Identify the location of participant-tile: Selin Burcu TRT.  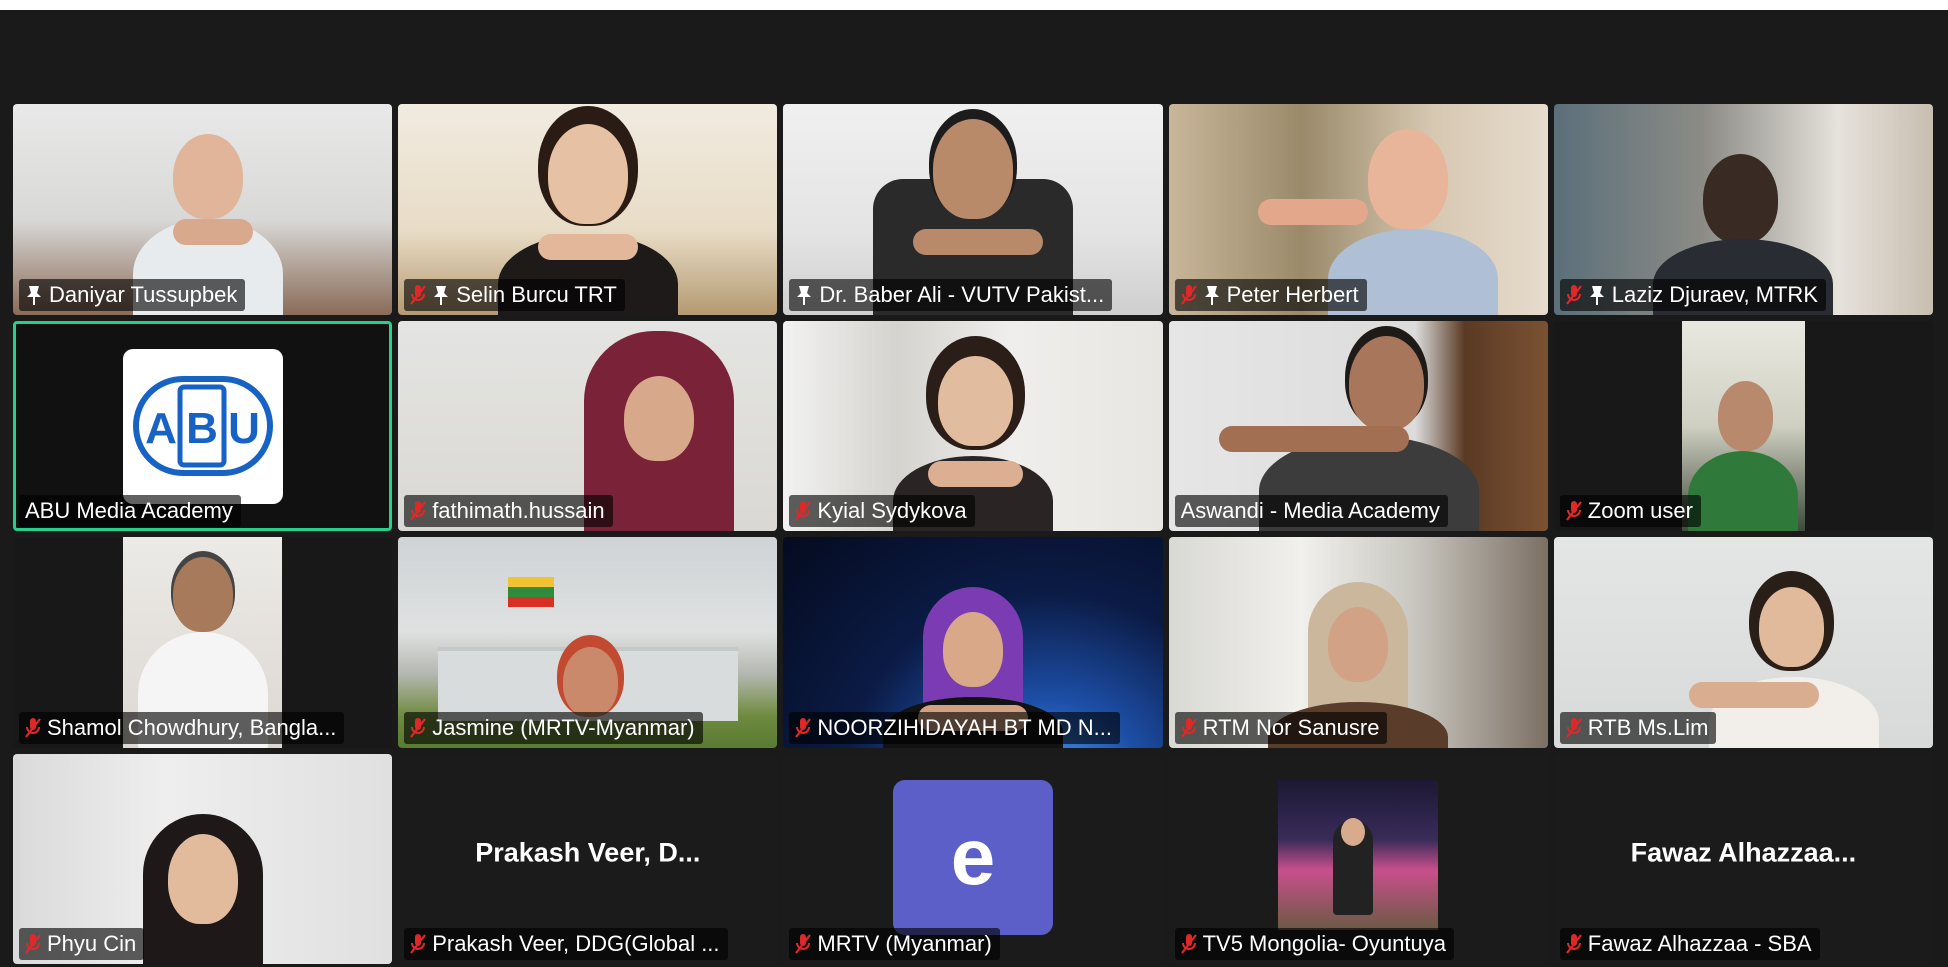
(588, 209).